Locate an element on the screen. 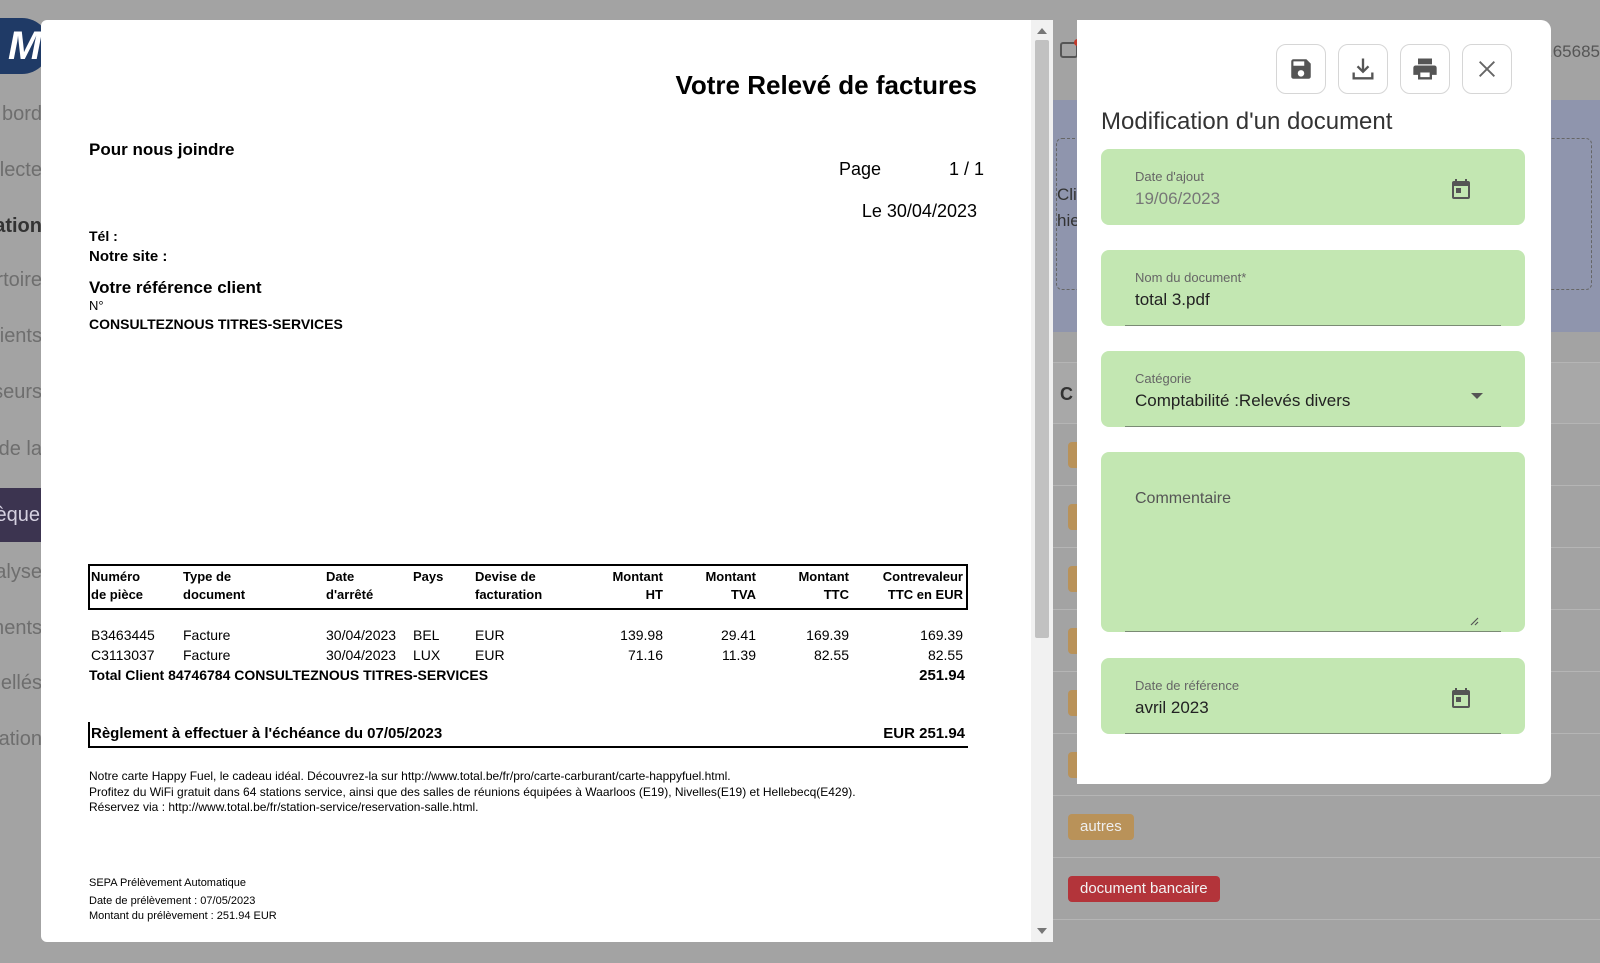 The width and height of the screenshot is (1600, 963). download-button is located at coordinates (1363, 69).